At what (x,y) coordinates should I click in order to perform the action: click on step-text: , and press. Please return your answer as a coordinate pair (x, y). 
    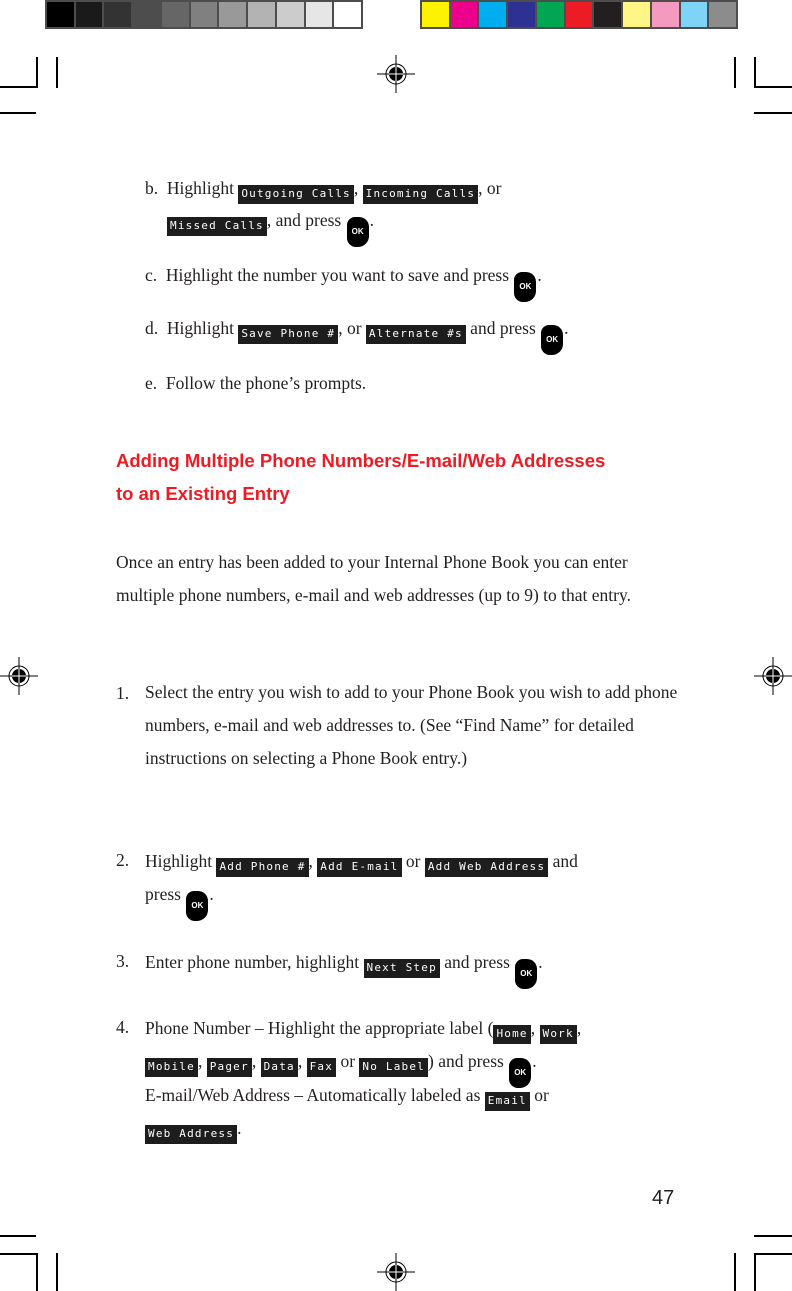
    Looking at the image, I should click on (306, 220).